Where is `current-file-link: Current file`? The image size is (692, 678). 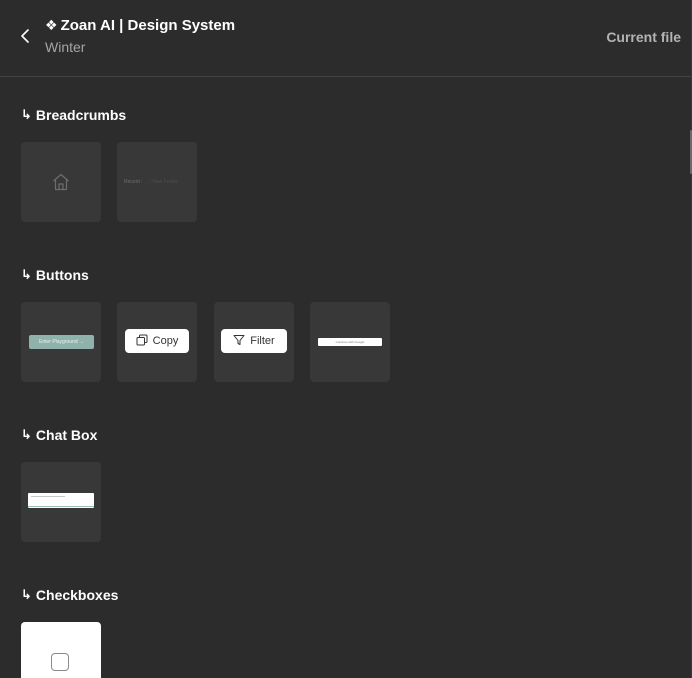
current-file-link: Current file is located at coordinates (643, 37).